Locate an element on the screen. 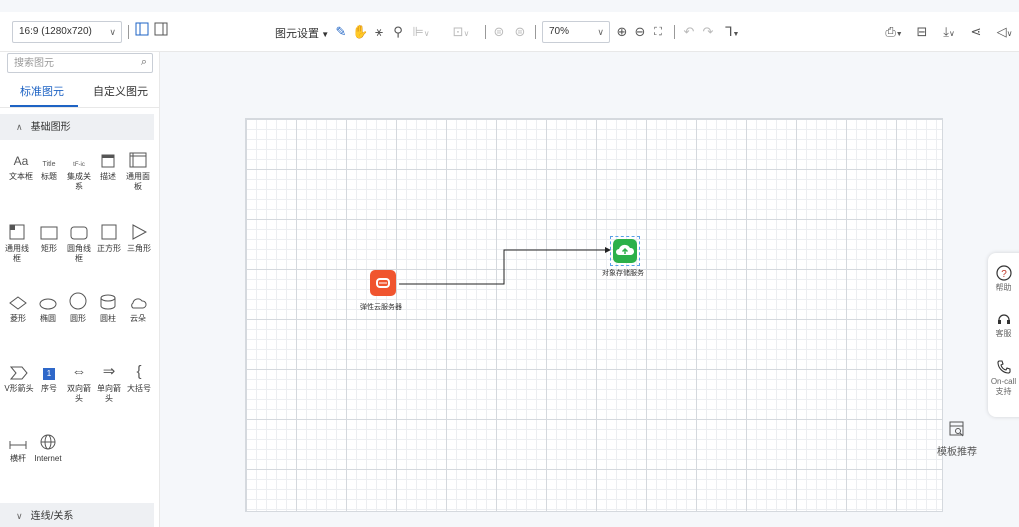  customer-service-label: 客服 is located at coordinates (1003, 333).